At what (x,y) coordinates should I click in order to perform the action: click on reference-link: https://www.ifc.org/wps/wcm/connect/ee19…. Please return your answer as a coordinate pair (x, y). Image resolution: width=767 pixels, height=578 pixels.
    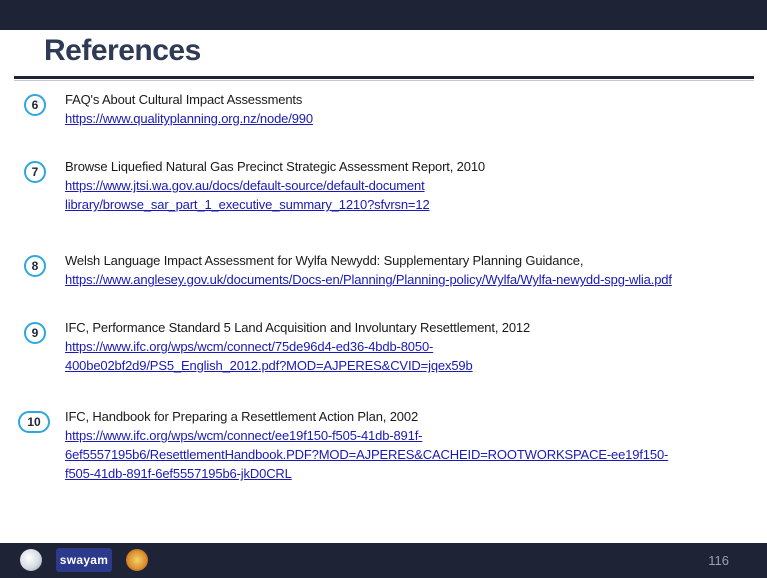
    Looking at the image, I should click on (366, 435).